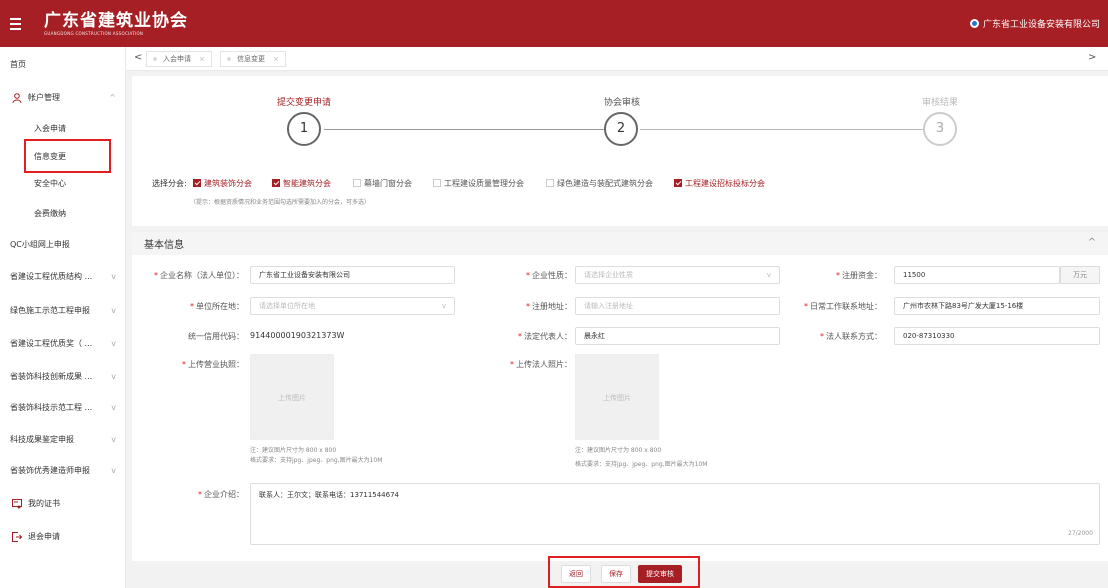 The height and width of the screenshot is (588, 1108). Describe the element at coordinates (17, 504) in the screenshot. I see `certificate-icon` at that location.